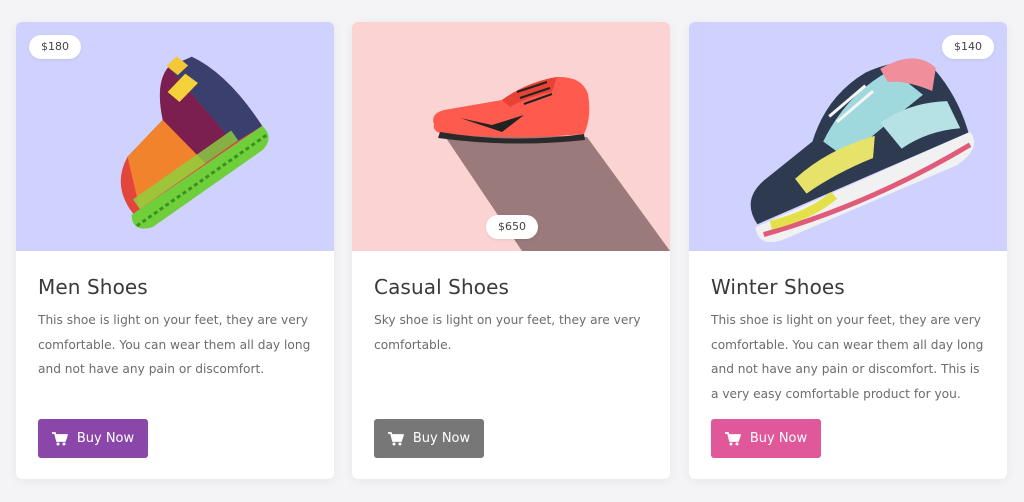 This screenshot has height=502, width=1024. What do you see at coordinates (511, 136) in the screenshot?
I see `product-image-casual-shoes: $650` at bounding box center [511, 136].